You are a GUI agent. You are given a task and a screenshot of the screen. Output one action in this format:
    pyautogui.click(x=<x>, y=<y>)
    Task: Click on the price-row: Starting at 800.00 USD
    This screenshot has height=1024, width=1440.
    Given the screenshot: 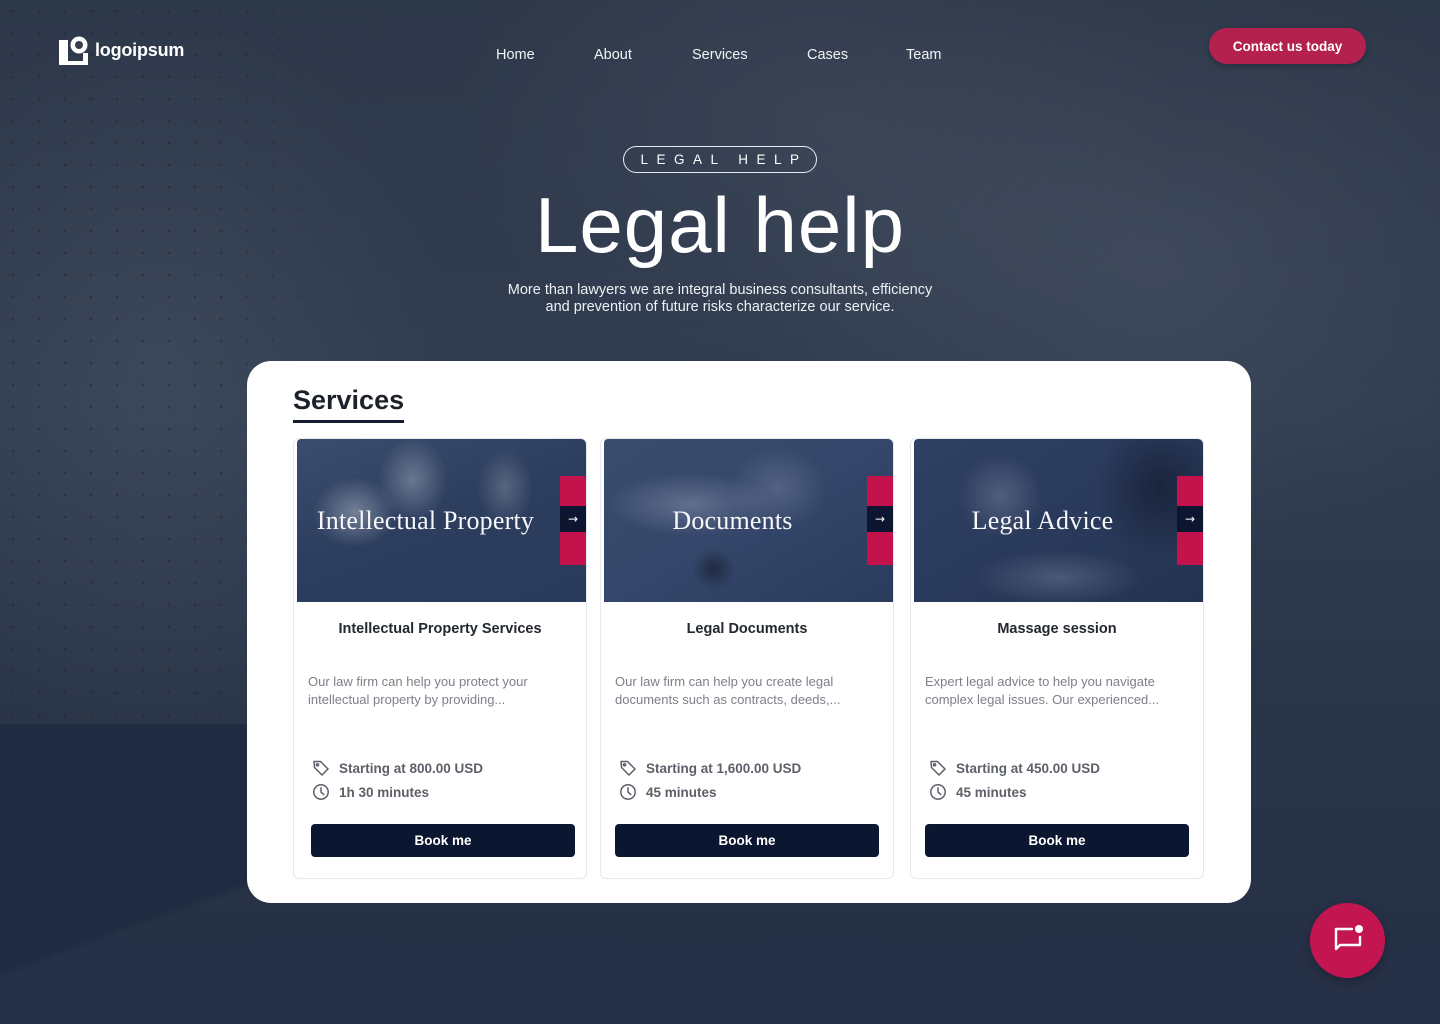 What is the action you would take?
    pyautogui.click(x=397, y=768)
    